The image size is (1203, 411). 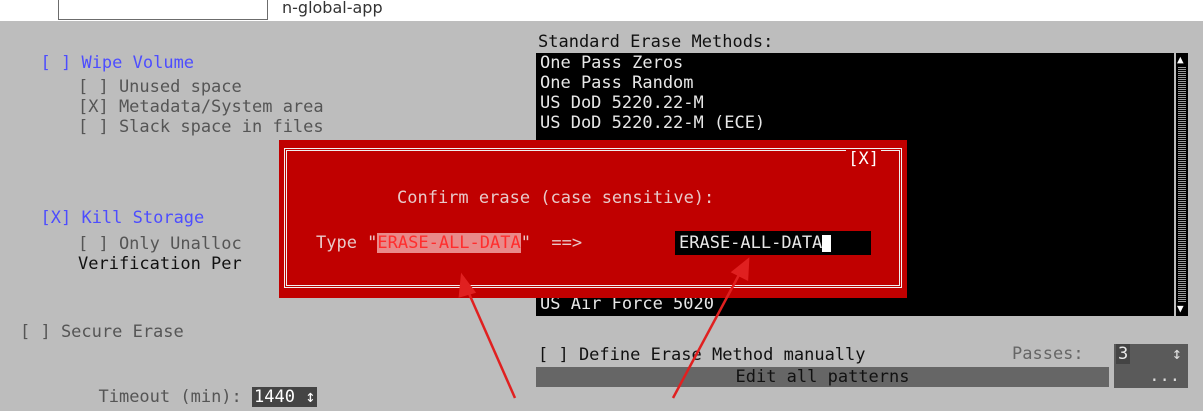 What do you see at coordinates (740, 269) in the screenshot?
I see `annotation-arrowhead-right` at bounding box center [740, 269].